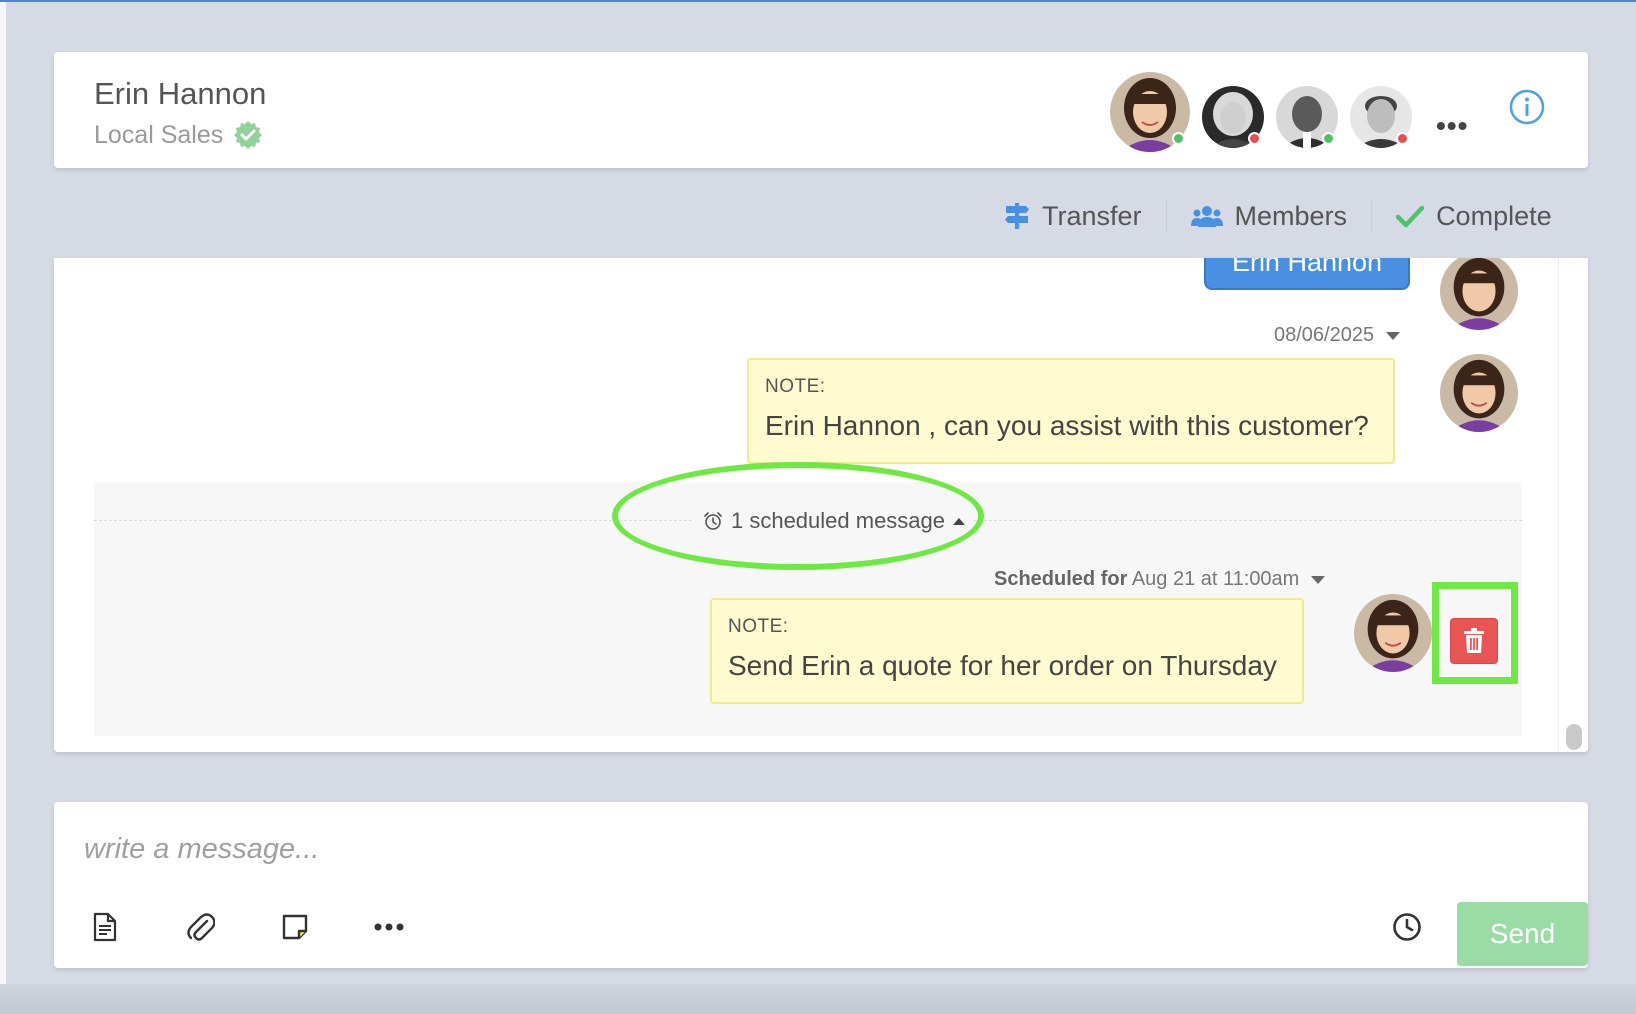  I want to click on document-icon, so click(105, 927).